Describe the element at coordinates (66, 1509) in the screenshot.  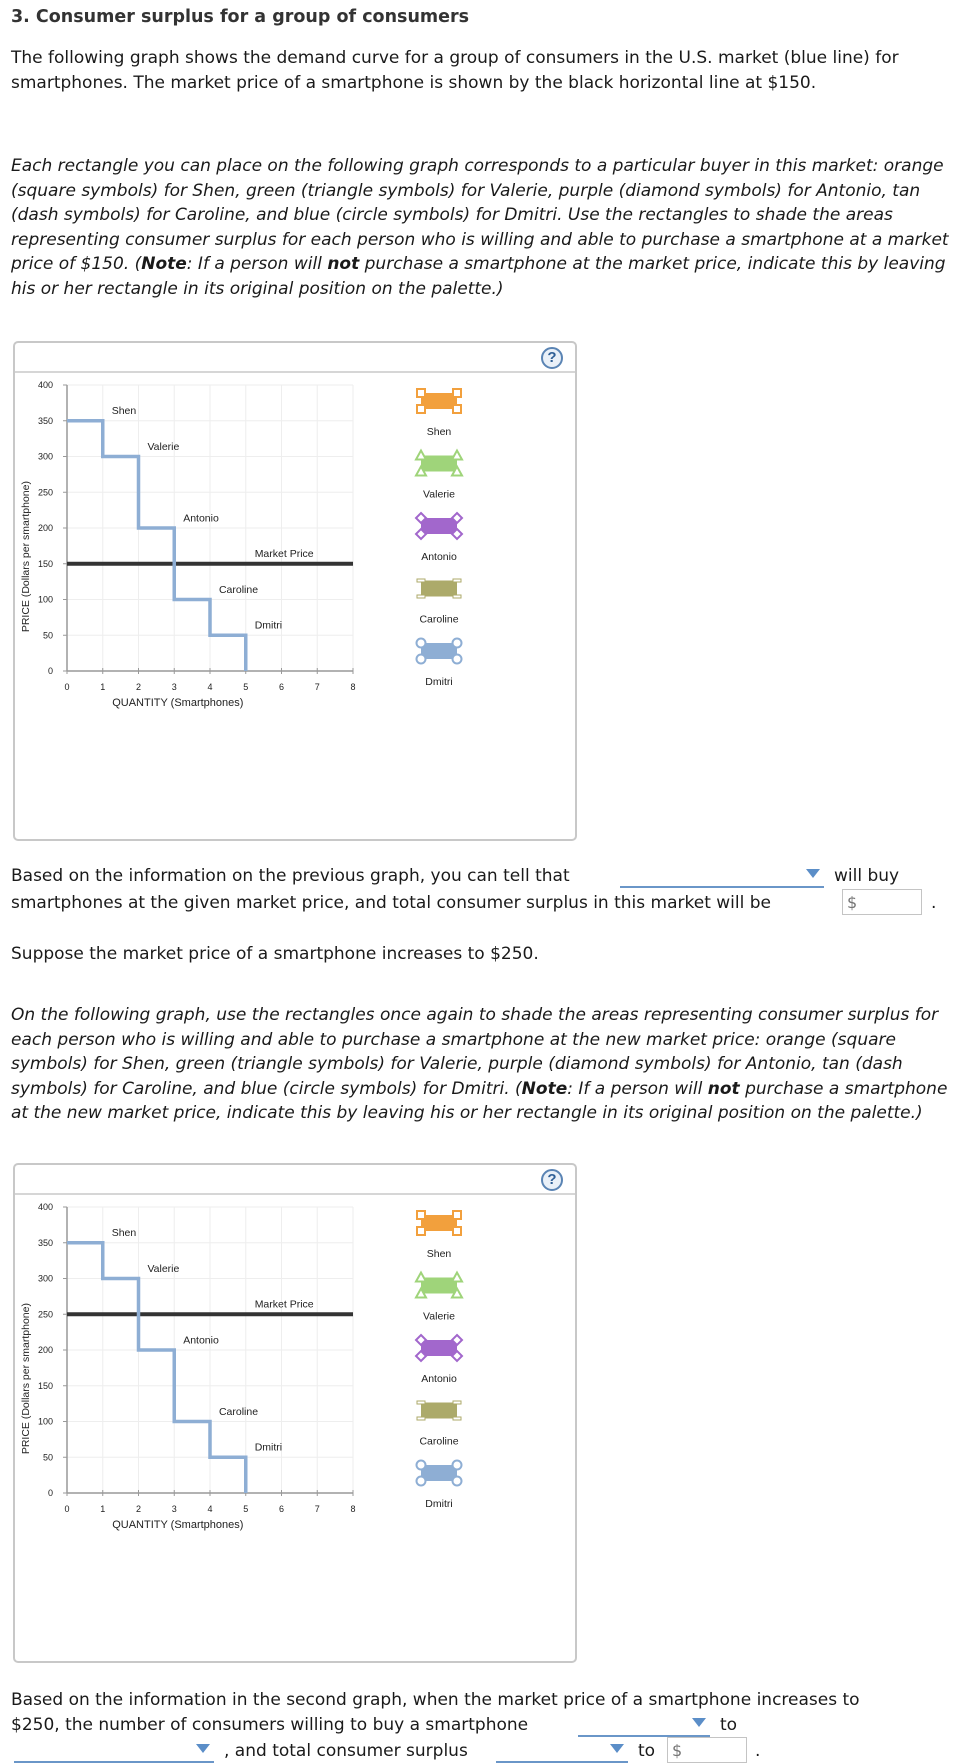
I see `x-tick-label: 0` at that location.